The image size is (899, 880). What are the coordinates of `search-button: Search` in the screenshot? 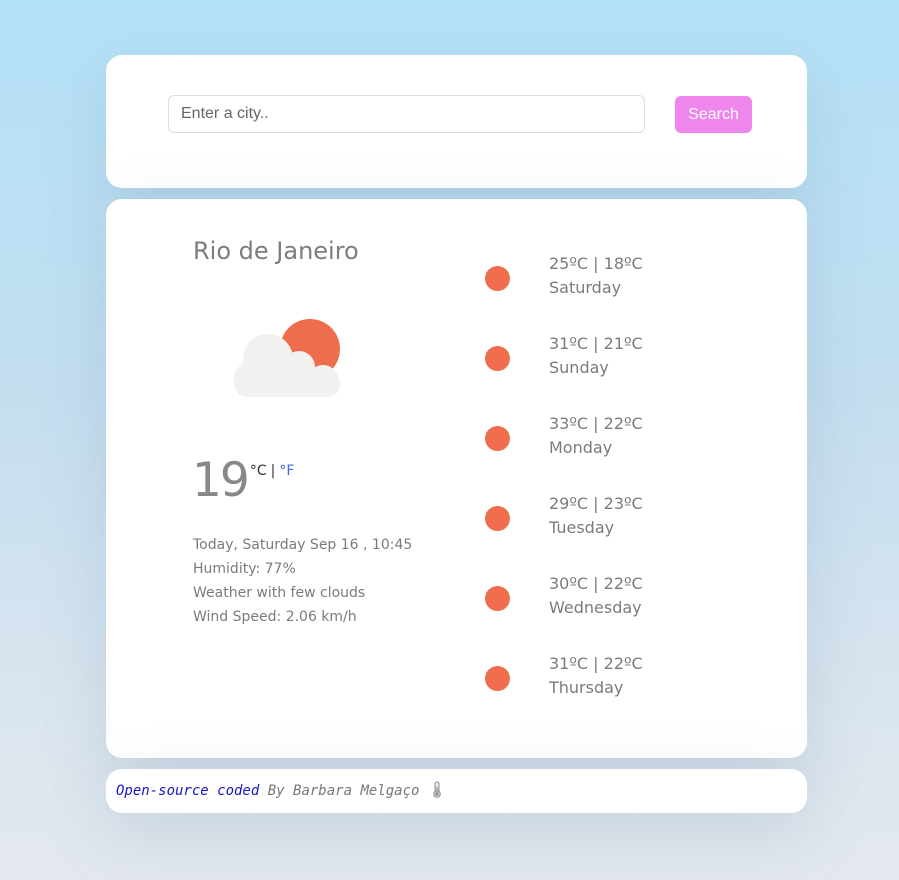 It's located at (713, 114).